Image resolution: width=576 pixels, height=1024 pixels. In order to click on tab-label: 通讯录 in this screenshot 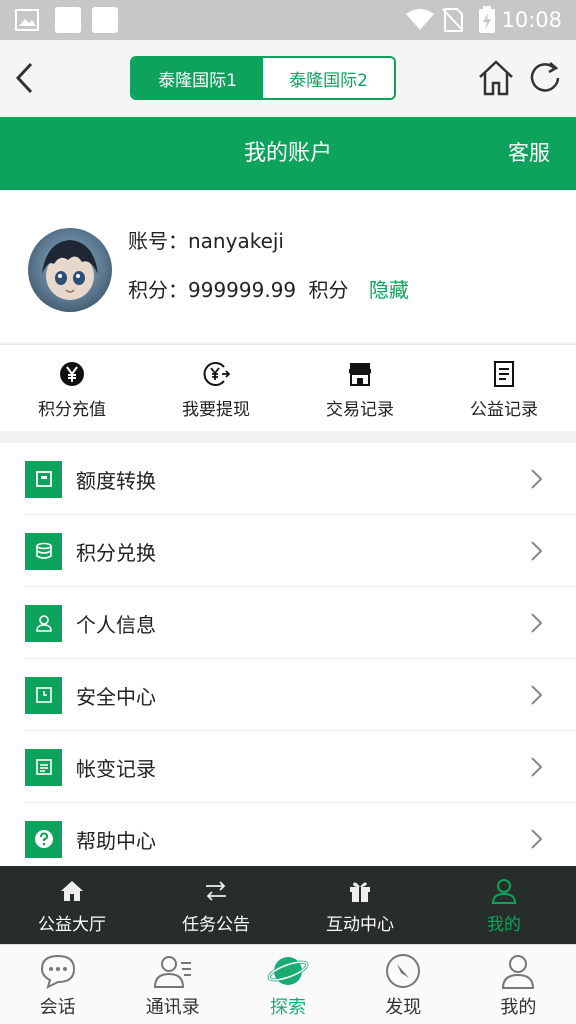, I will do `click(172, 1007)`.